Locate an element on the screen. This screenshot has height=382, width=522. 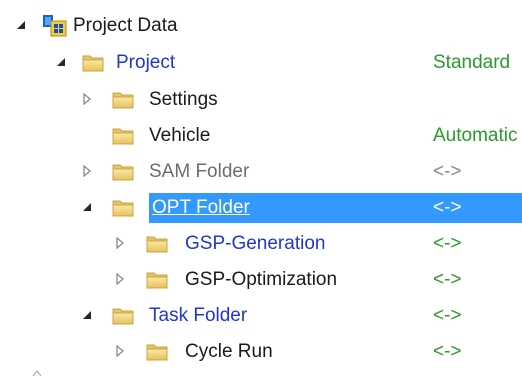
tree-node-label: Vehicle is located at coordinates (180, 135).